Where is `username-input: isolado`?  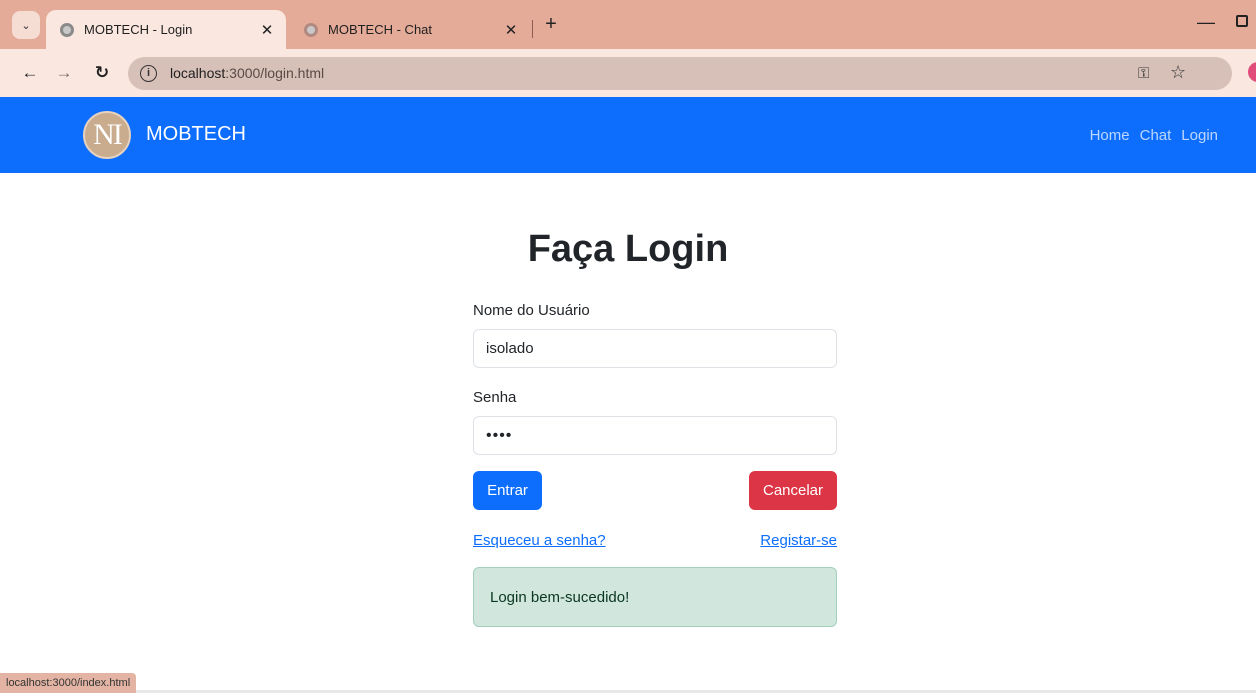 username-input: isolado is located at coordinates (655, 348).